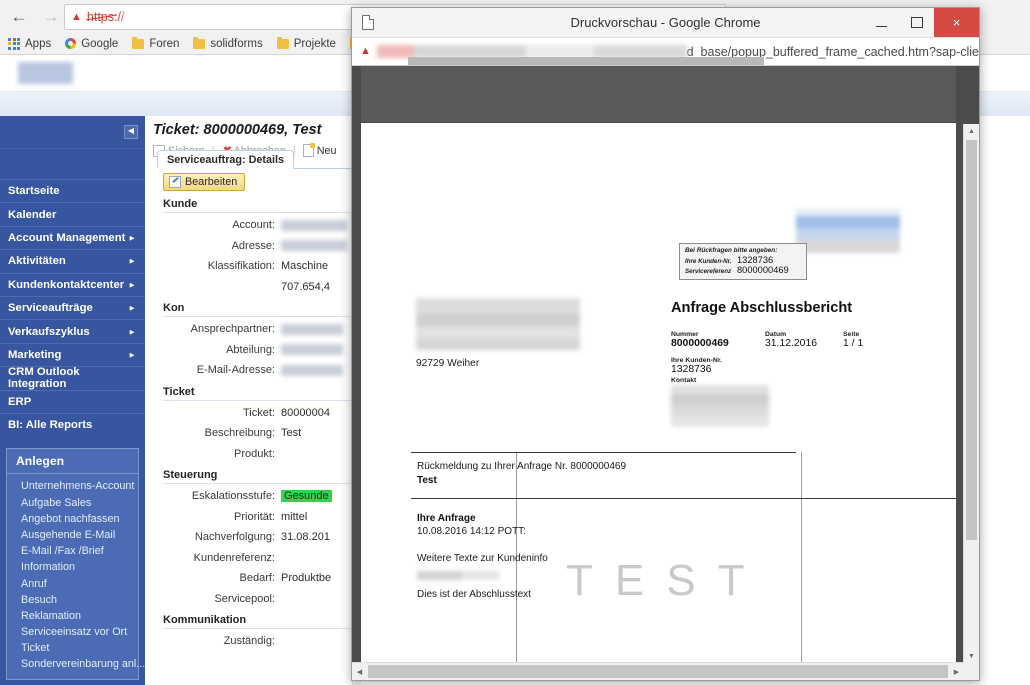 This screenshot has height=685, width=1030. I want to click on group-title-kunde: Kunde, so click(180, 204).